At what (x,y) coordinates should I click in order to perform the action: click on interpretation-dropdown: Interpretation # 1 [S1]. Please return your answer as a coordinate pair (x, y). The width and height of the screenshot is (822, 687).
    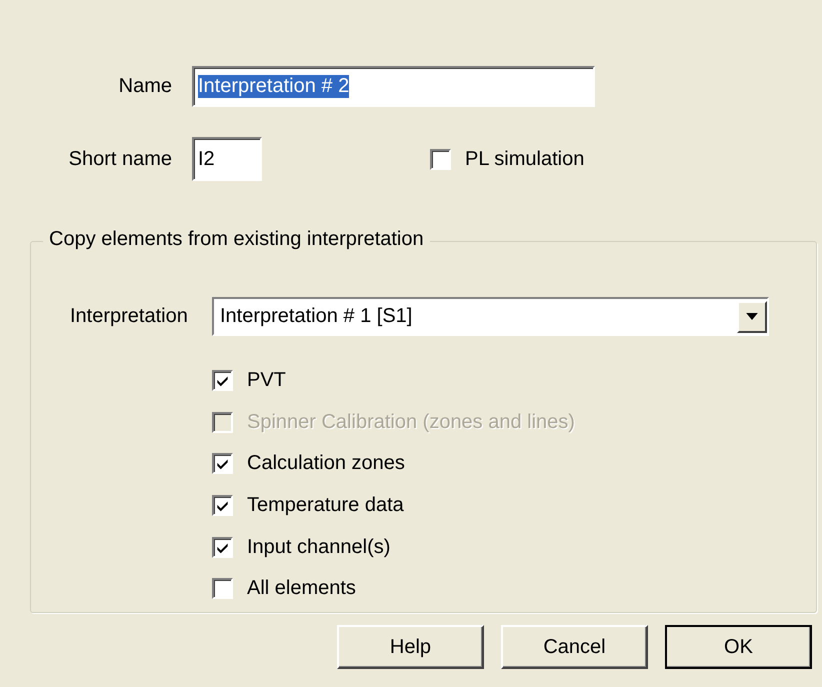
    Looking at the image, I should click on (490, 316).